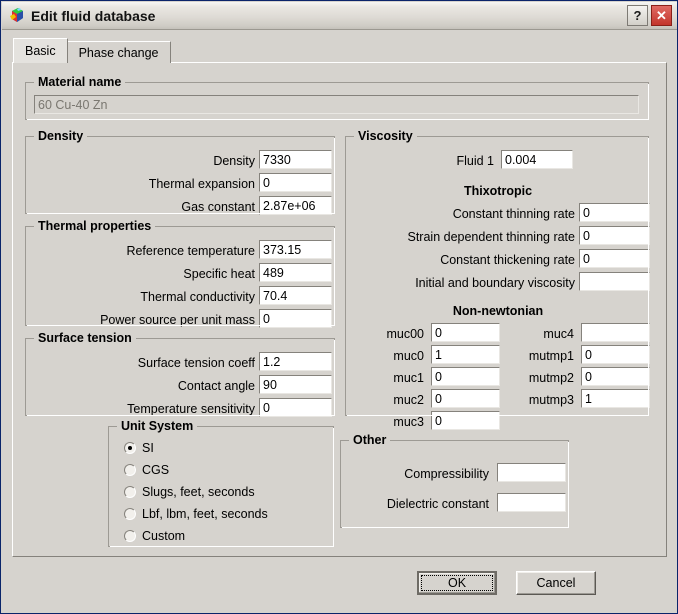 This screenshot has height=614, width=678. What do you see at coordinates (139, 448) in the screenshot?
I see `unit-system-option-si: SI` at bounding box center [139, 448].